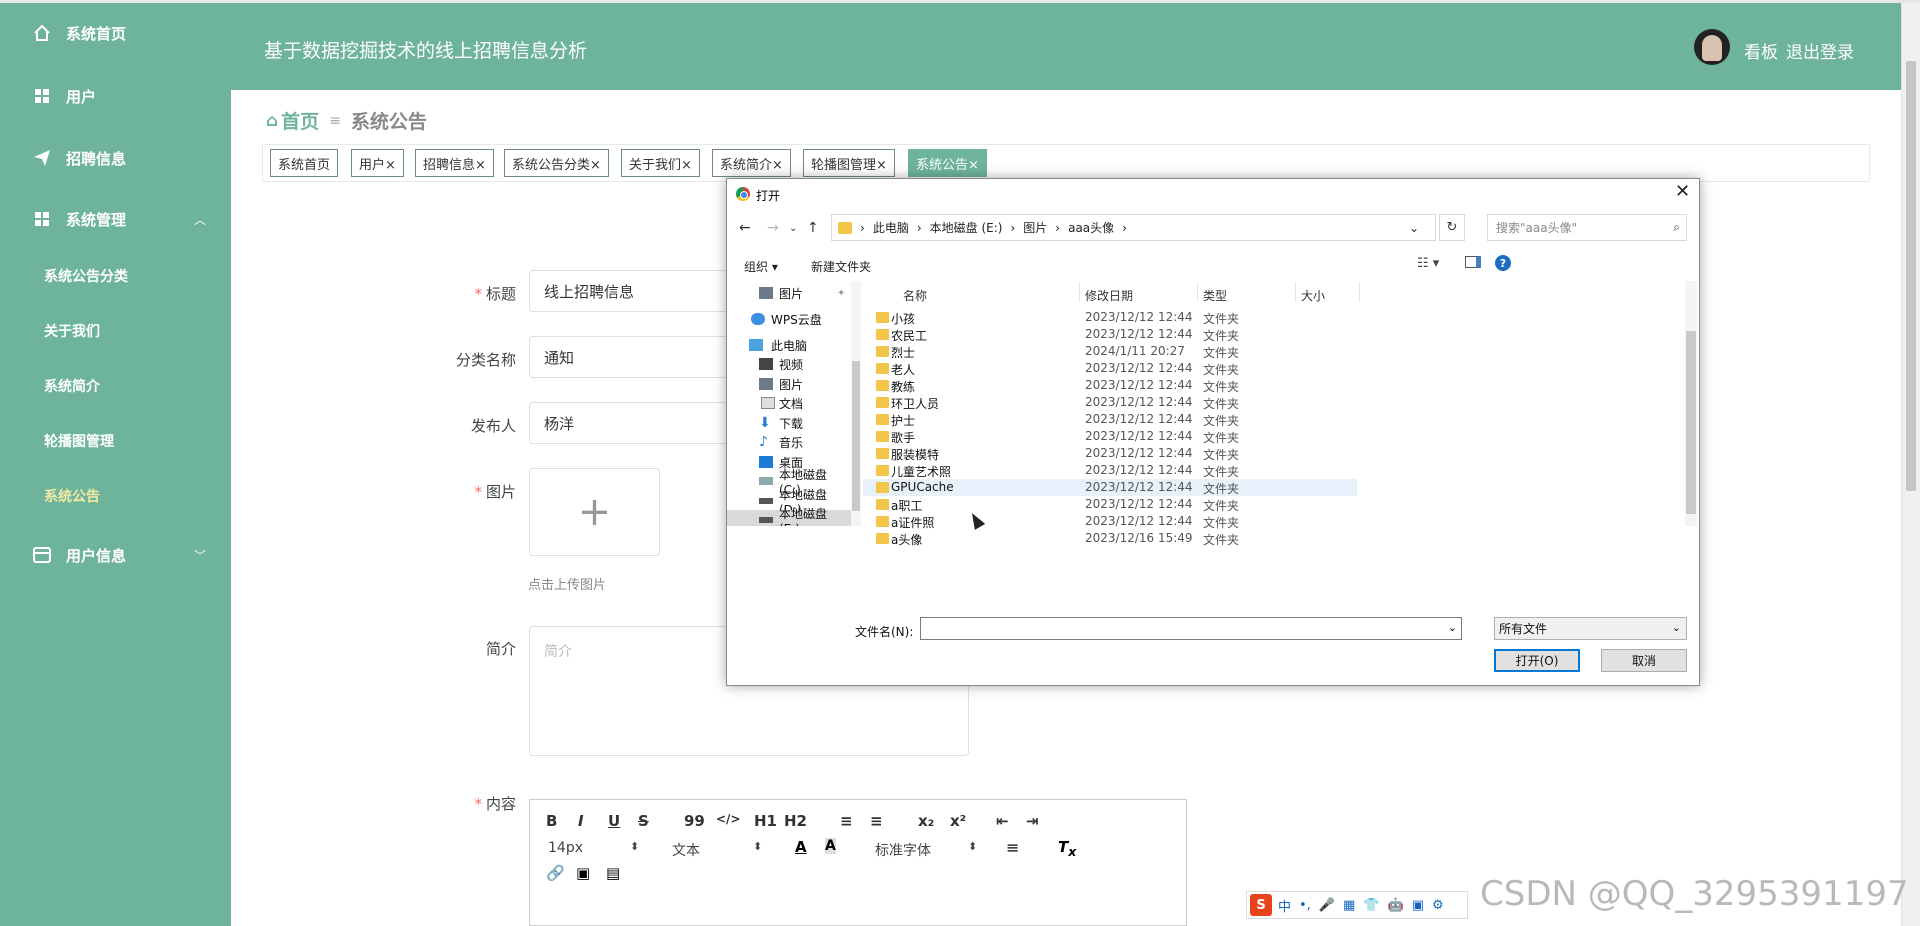 This screenshot has height=926, width=1920. What do you see at coordinates (958, 821) in the screenshot?
I see `superscript-button: x²` at bounding box center [958, 821].